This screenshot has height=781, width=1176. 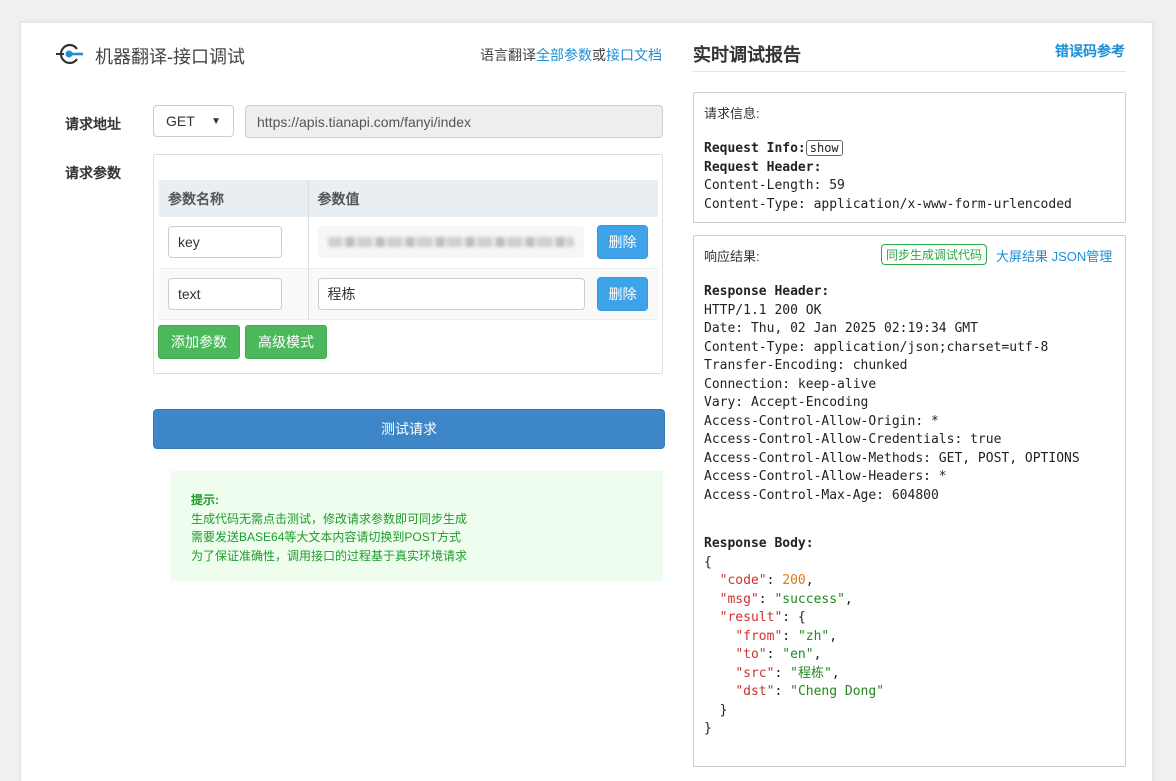 I want to click on request-info-key: Request Info:, so click(x=755, y=148).